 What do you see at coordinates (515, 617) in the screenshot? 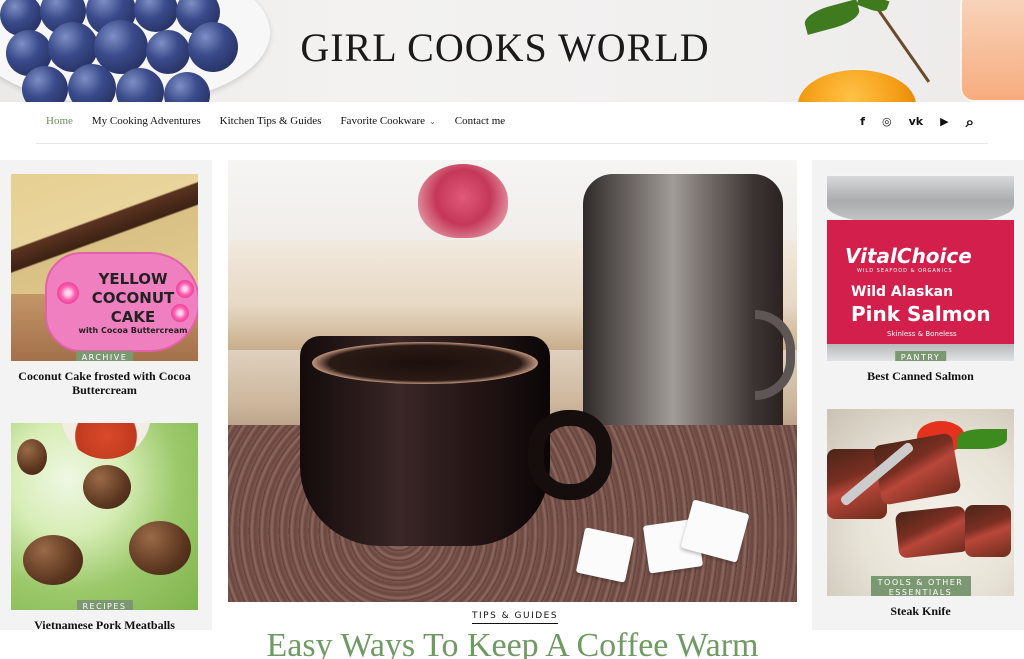
I see `featured-category: TIPS & GUIDES` at bounding box center [515, 617].